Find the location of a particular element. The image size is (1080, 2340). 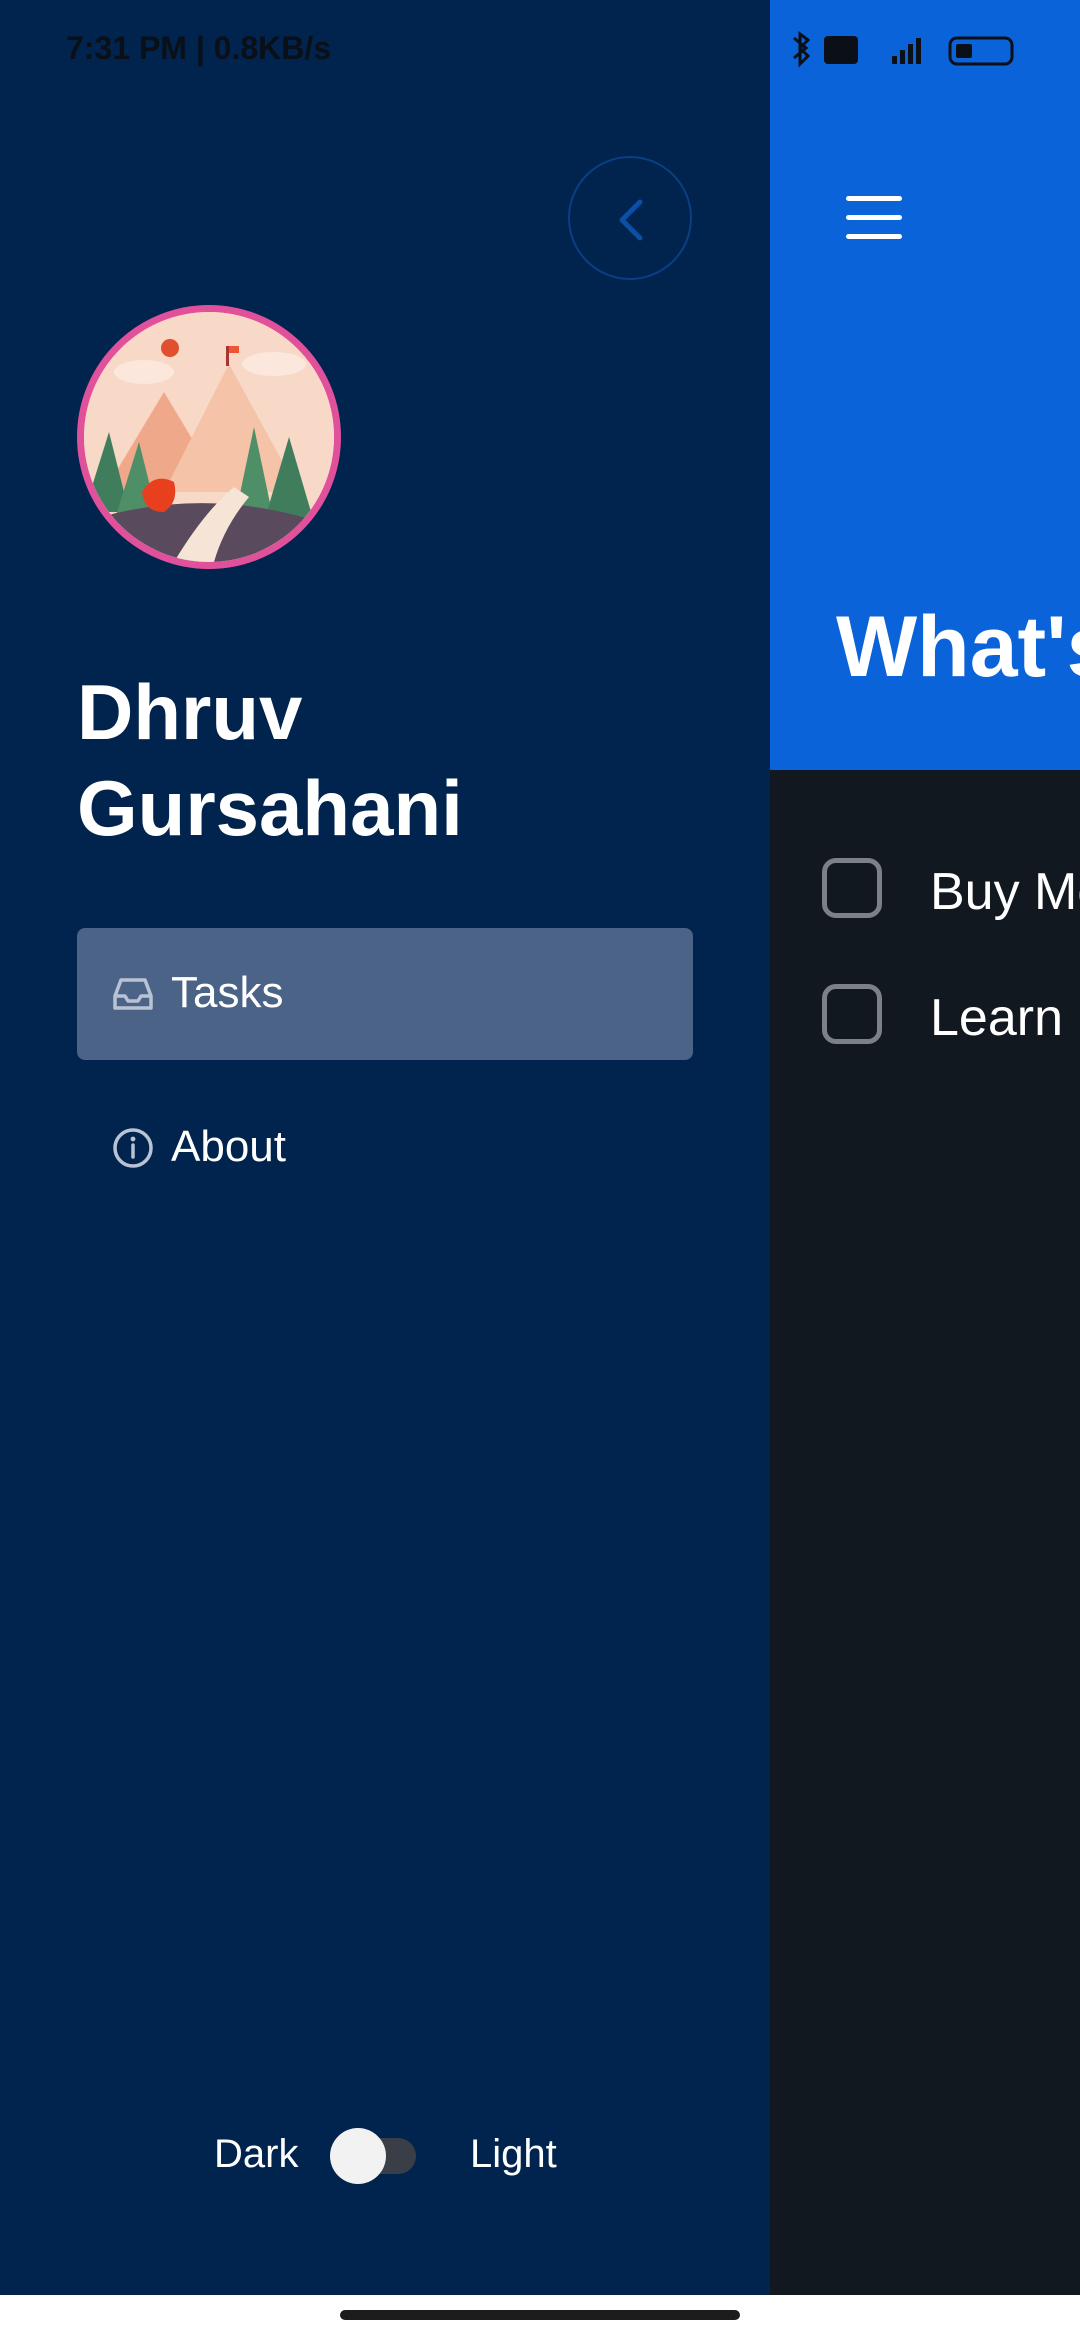

4g-signal-icon is located at coordinates (906, 51).